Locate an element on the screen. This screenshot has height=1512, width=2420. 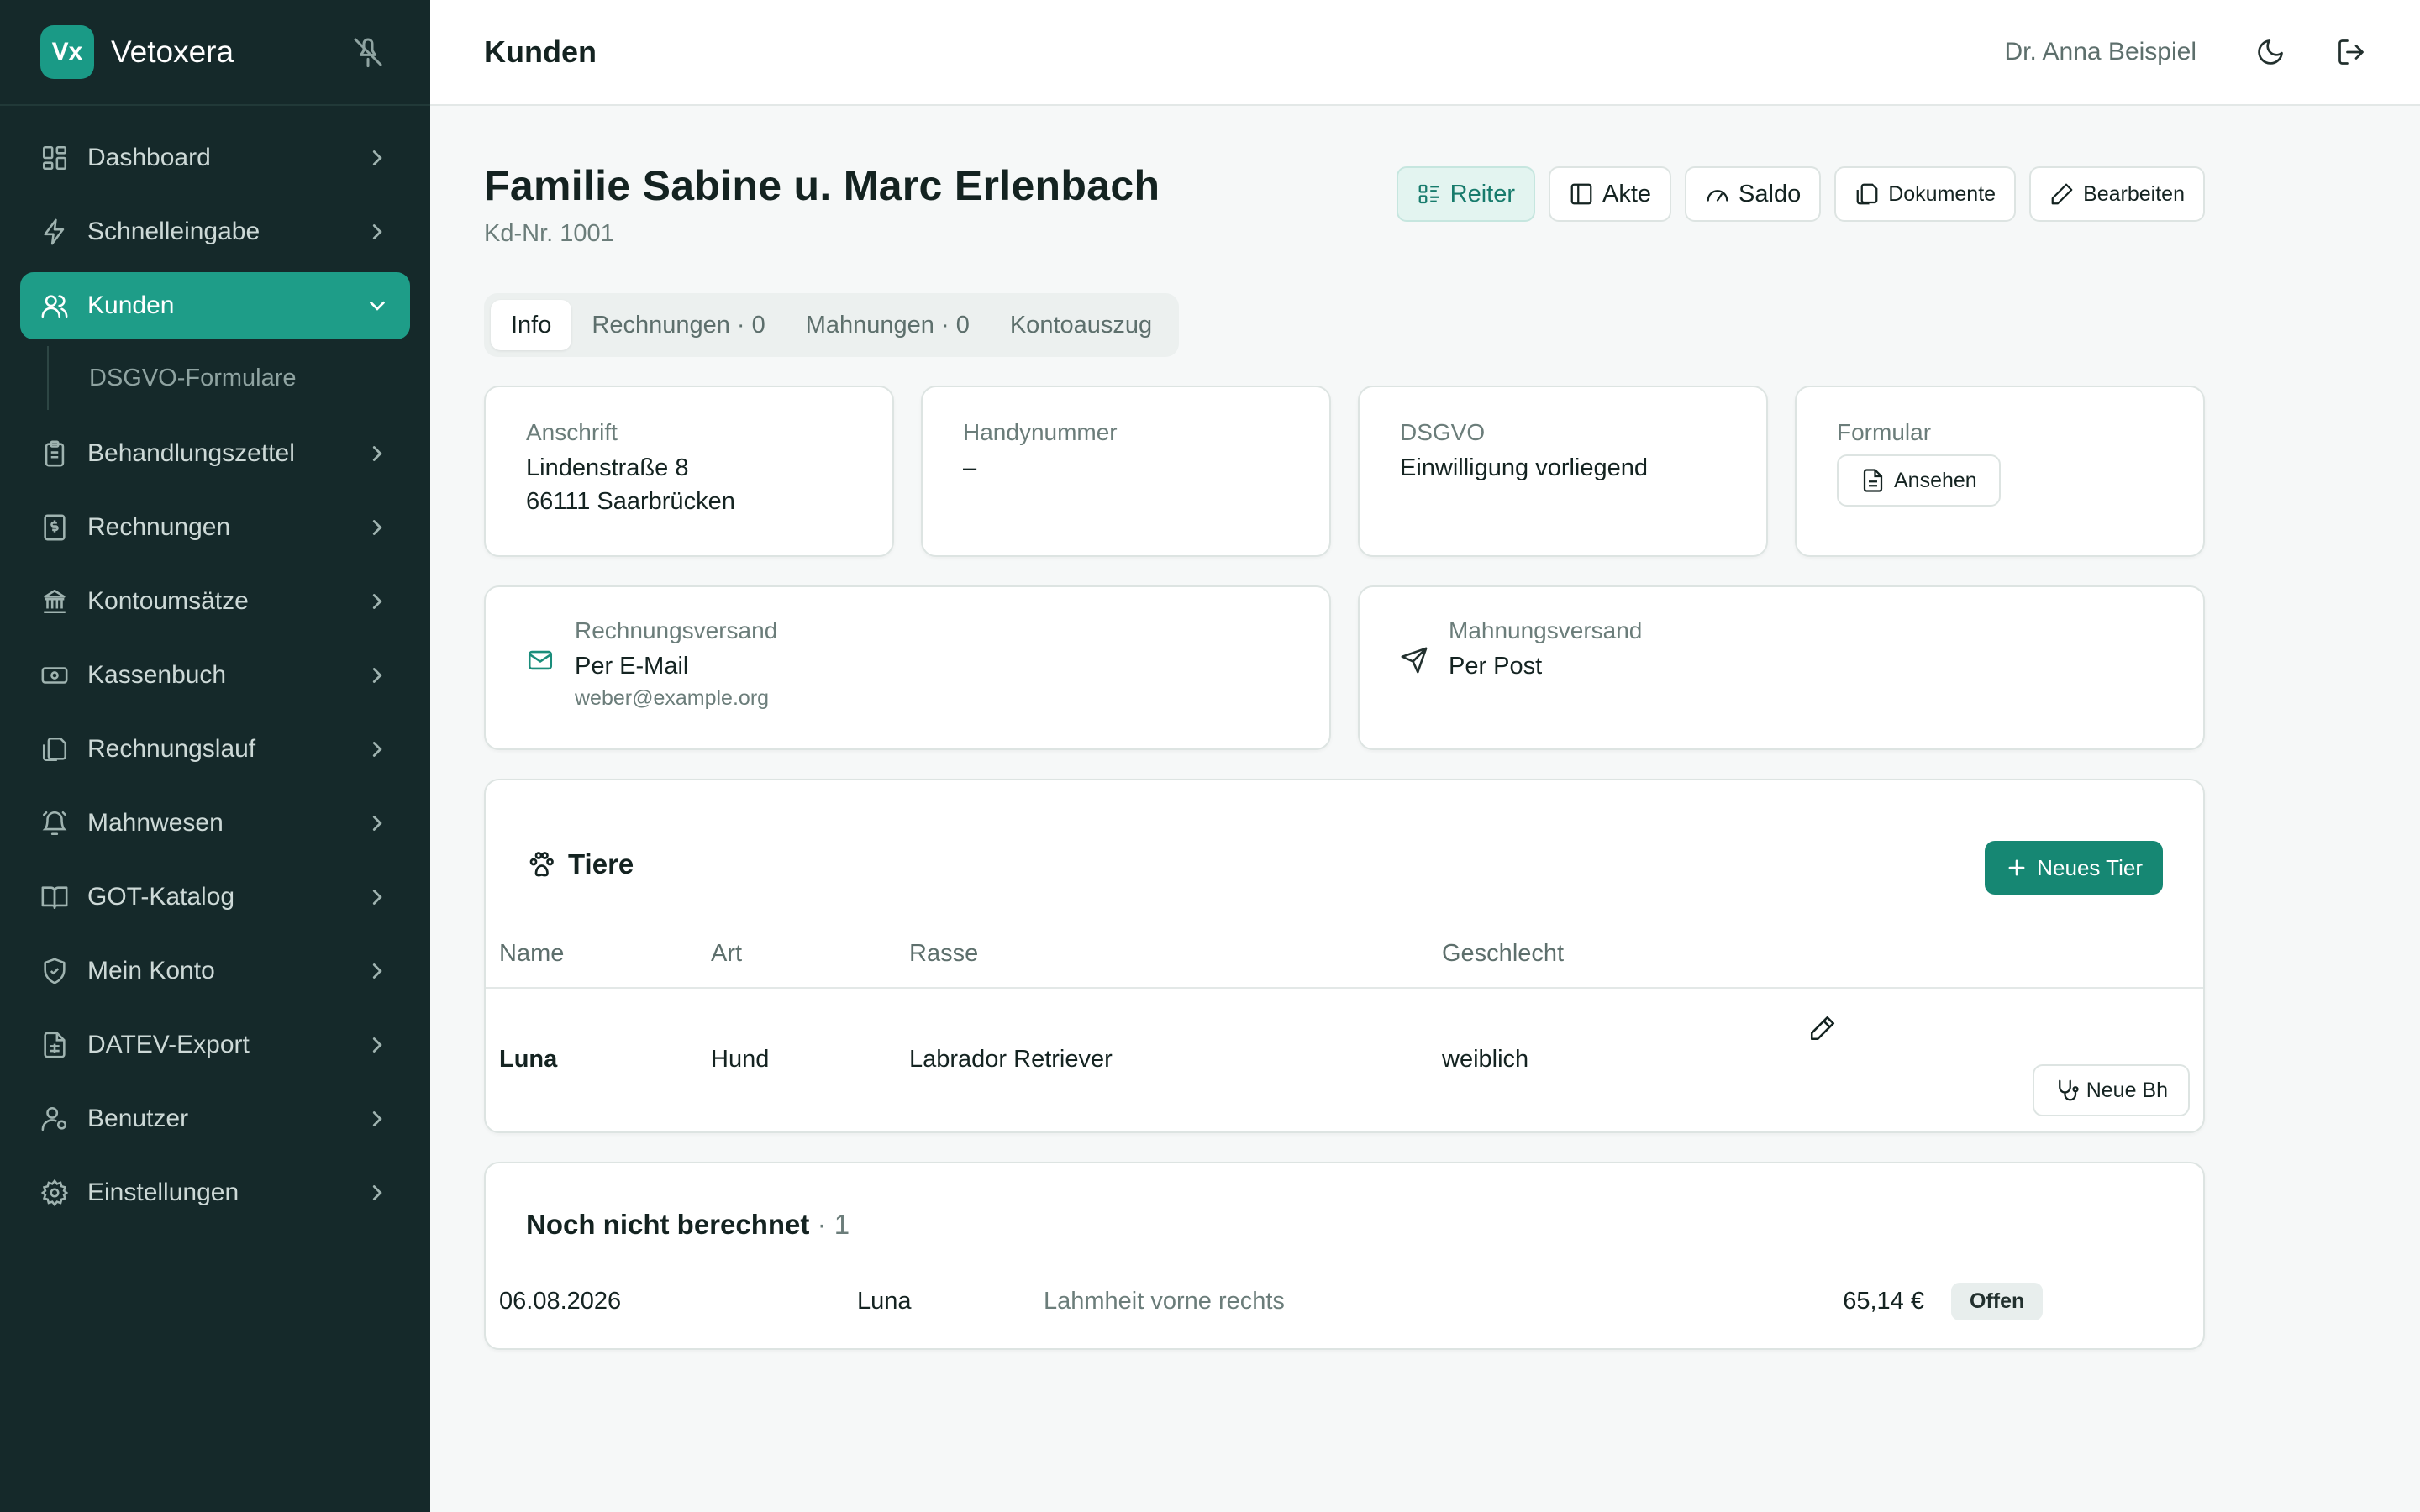
animal-sex: weiblich is located at coordinates (1485, 1059).